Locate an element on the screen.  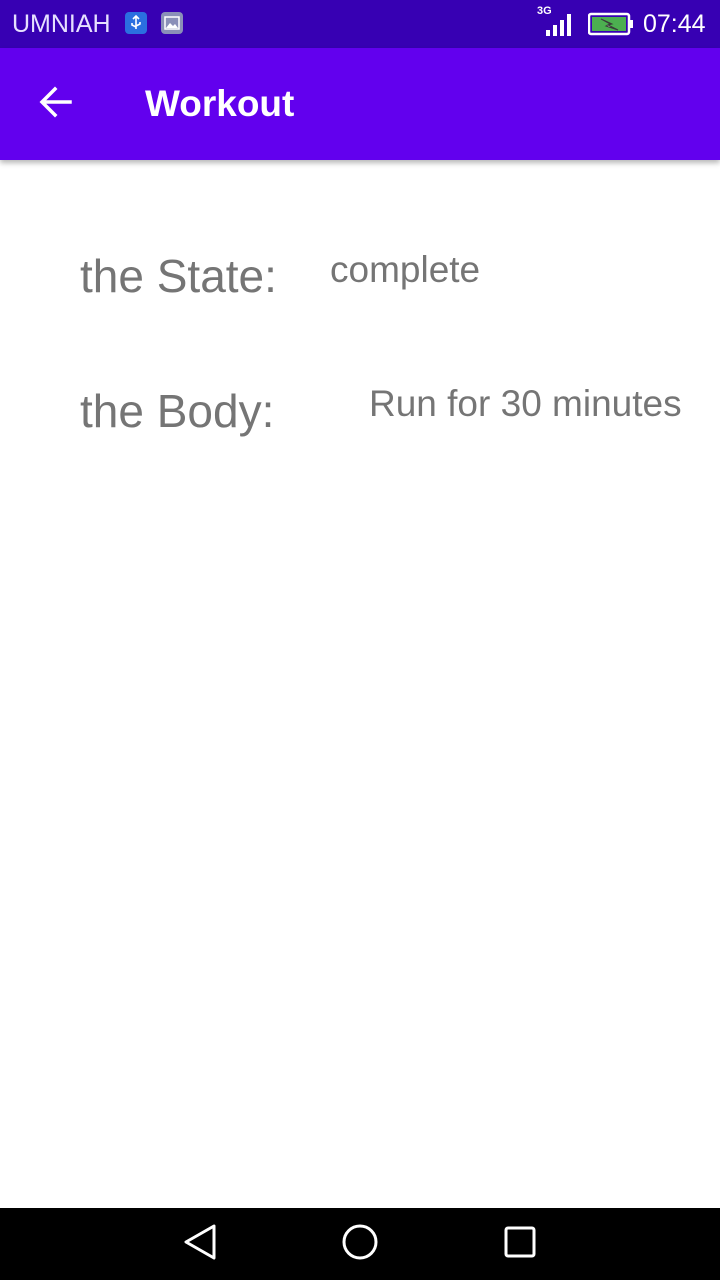
signal-icon is located at coordinates (562, 26).